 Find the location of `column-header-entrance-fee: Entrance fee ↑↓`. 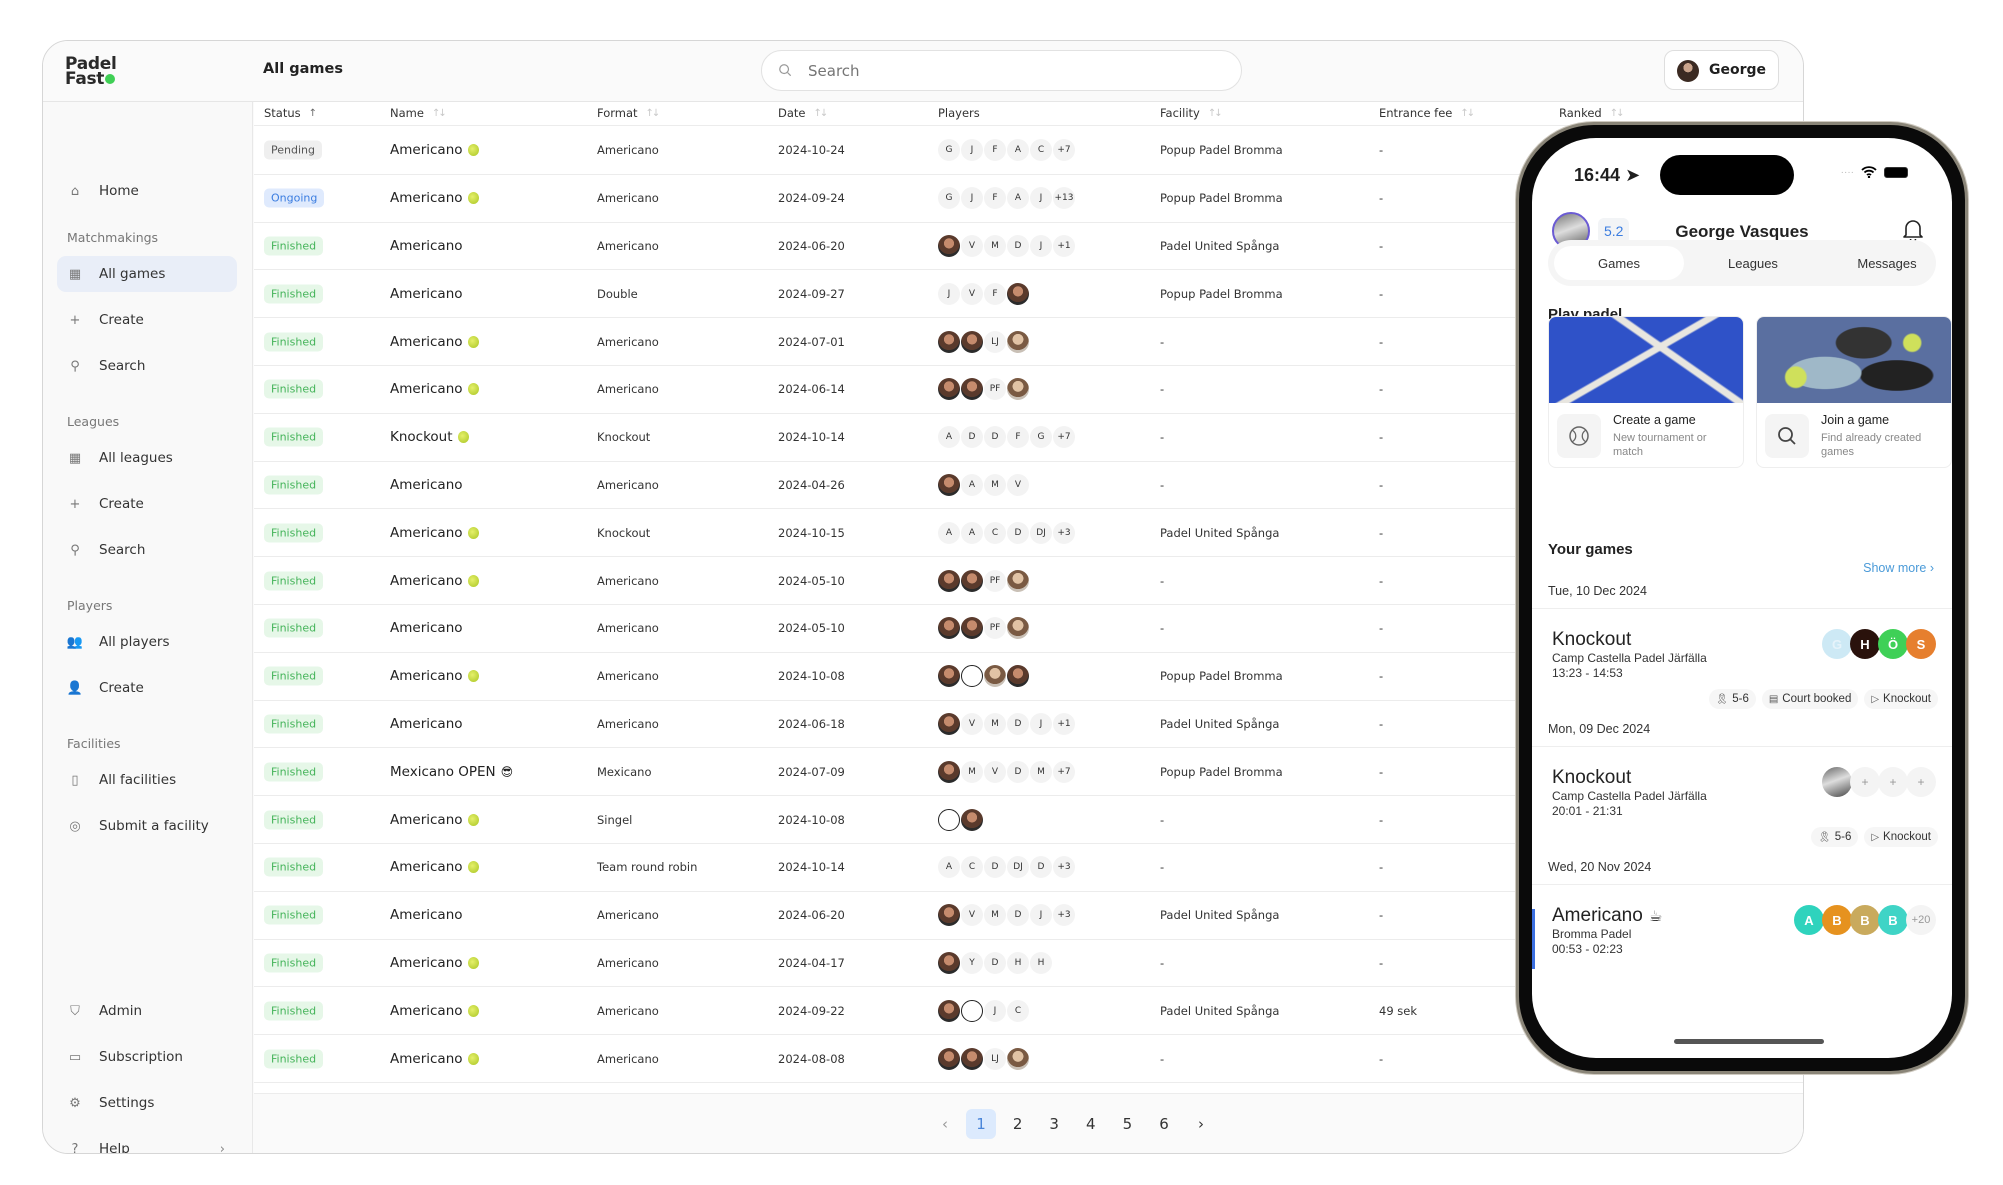

column-header-entrance-fee: Entrance fee ↑↓ is located at coordinates (1427, 113).